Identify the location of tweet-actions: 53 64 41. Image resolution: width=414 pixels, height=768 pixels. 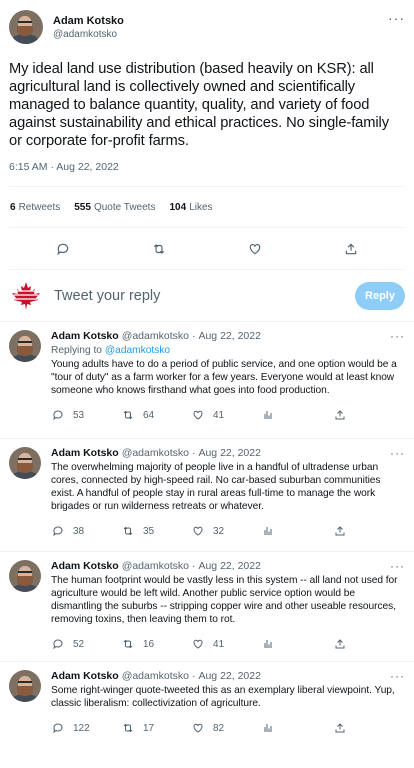
(228, 415).